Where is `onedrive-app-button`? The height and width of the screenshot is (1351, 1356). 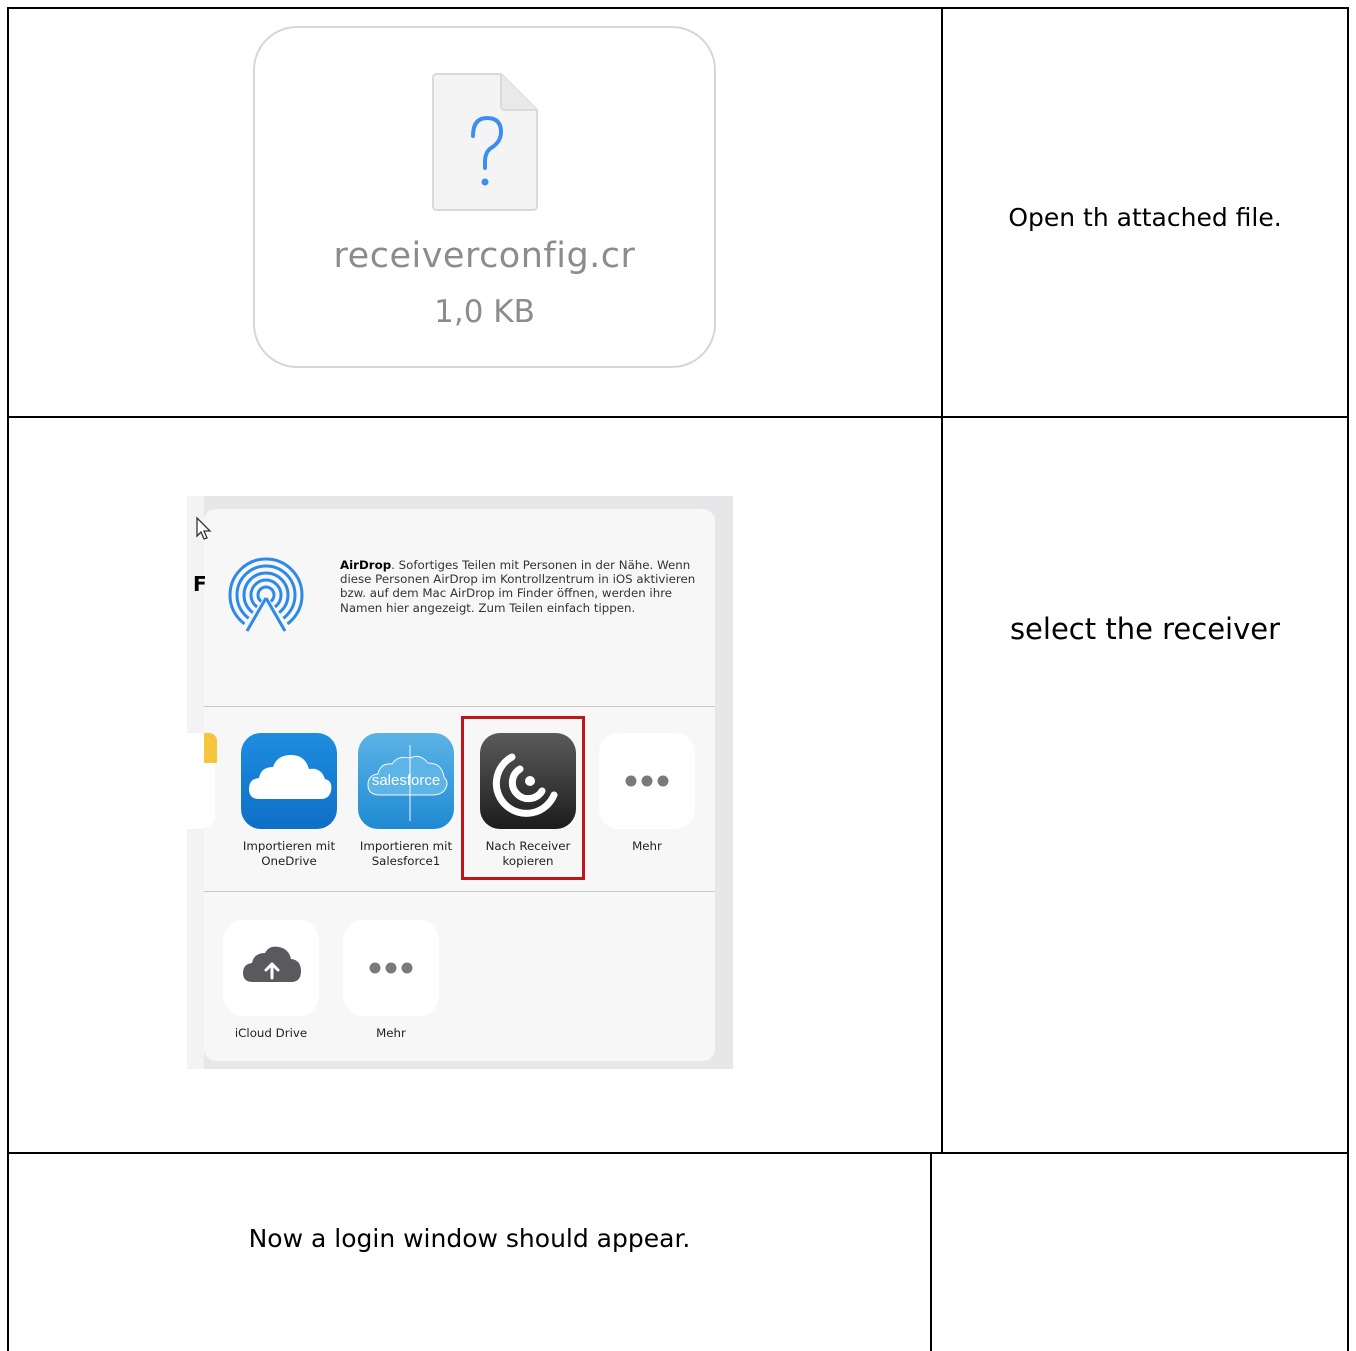
onedrive-app-button is located at coordinates (289, 781).